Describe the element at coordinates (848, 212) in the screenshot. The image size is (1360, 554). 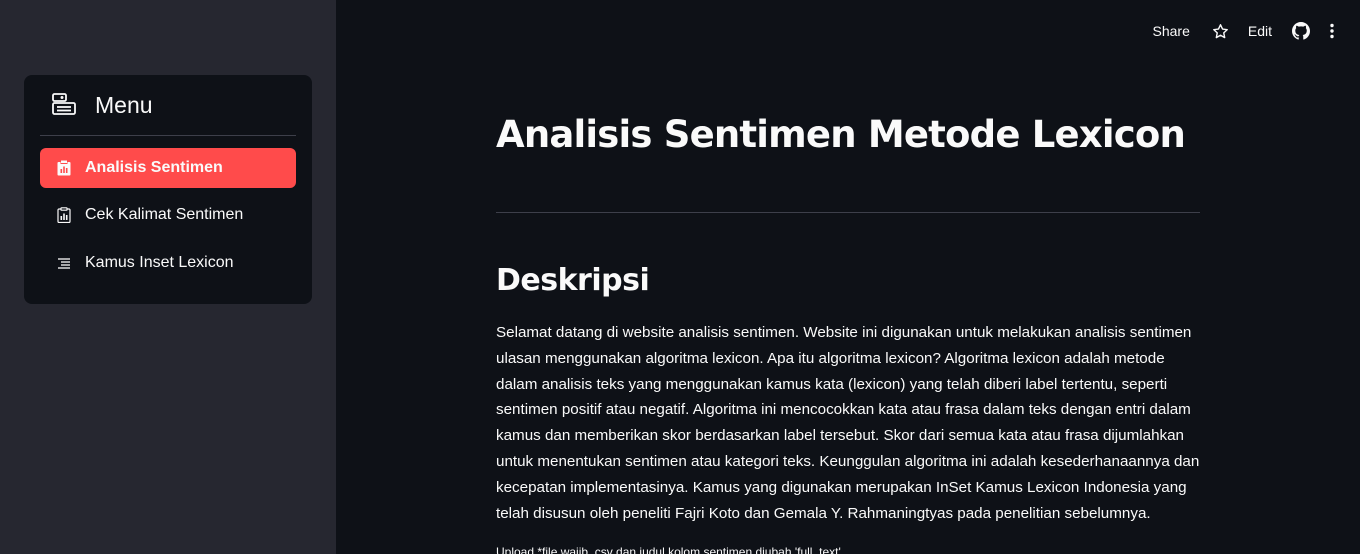
I see `divider` at that location.